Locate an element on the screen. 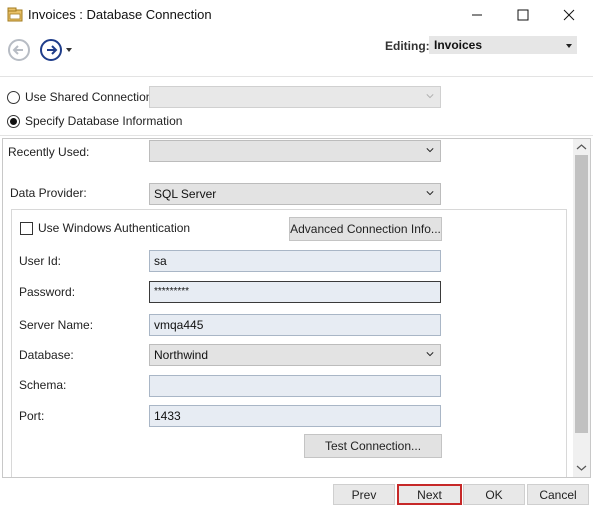  database-value: Northwind is located at coordinates (181, 355).